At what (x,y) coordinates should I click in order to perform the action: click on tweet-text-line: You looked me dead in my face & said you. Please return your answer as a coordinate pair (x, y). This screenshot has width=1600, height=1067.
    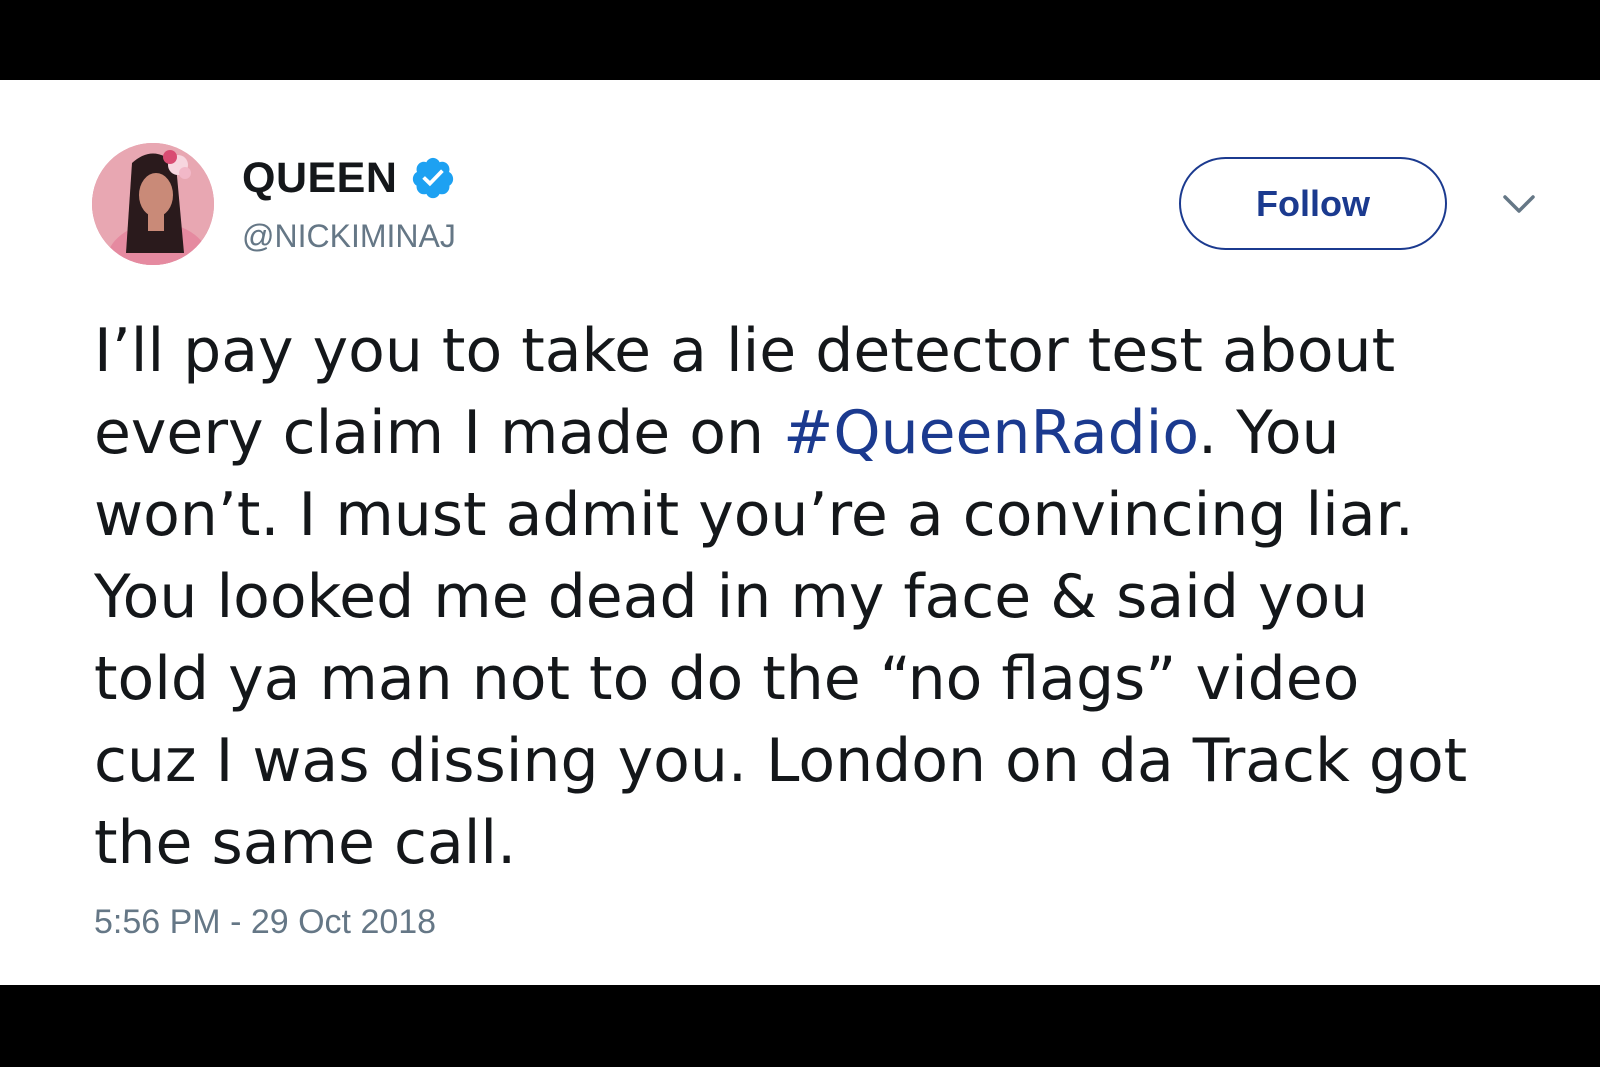
    Looking at the image, I should click on (731, 597).